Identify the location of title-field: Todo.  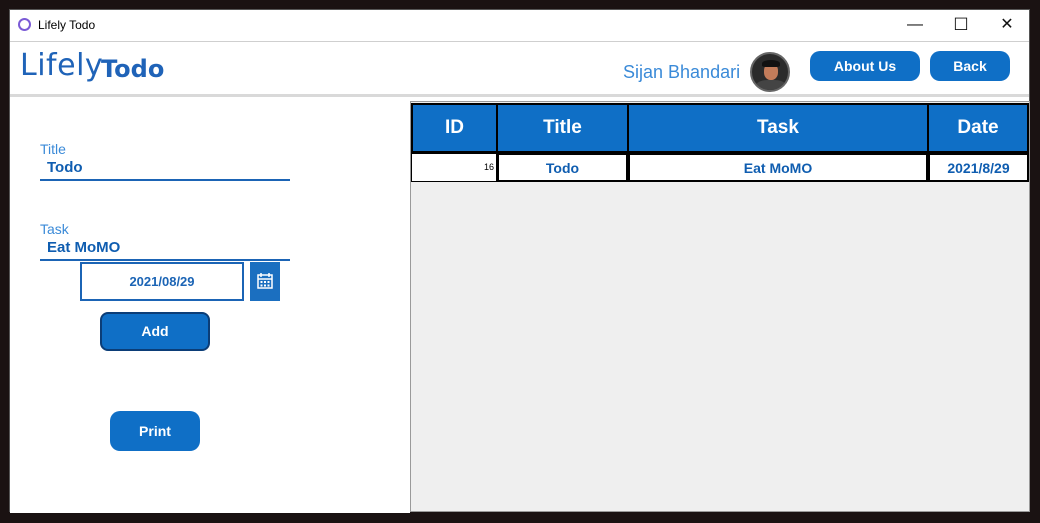
(65, 167).